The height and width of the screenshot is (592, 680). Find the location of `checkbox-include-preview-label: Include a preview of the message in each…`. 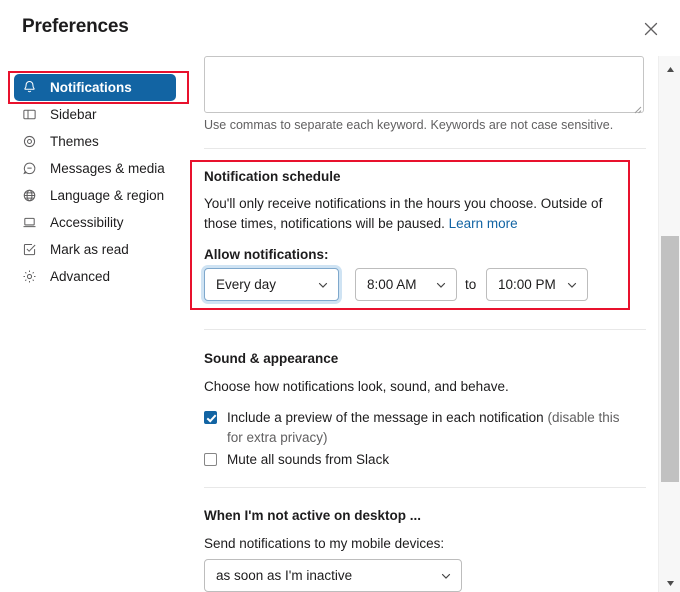

checkbox-include-preview-label: Include a preview of the message in each… is located at coordinates (428, 427).